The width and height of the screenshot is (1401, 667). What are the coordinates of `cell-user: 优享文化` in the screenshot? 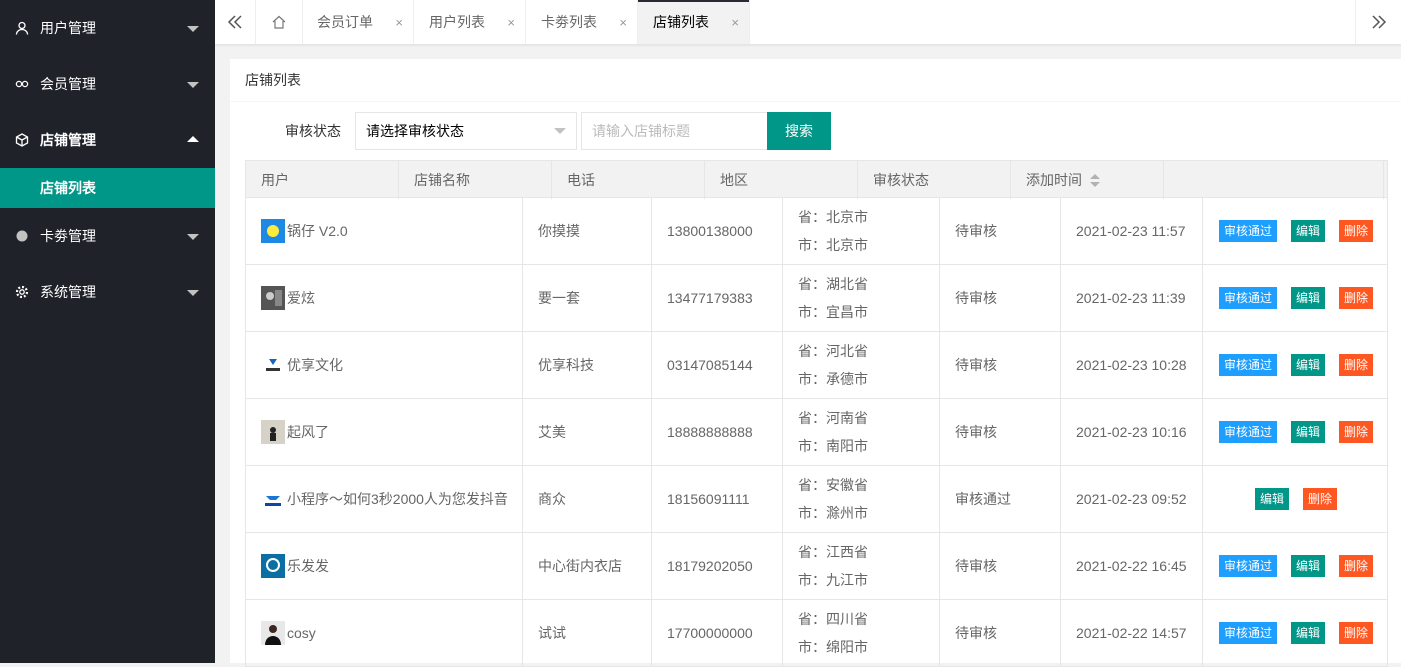 It's located at (384, 365).